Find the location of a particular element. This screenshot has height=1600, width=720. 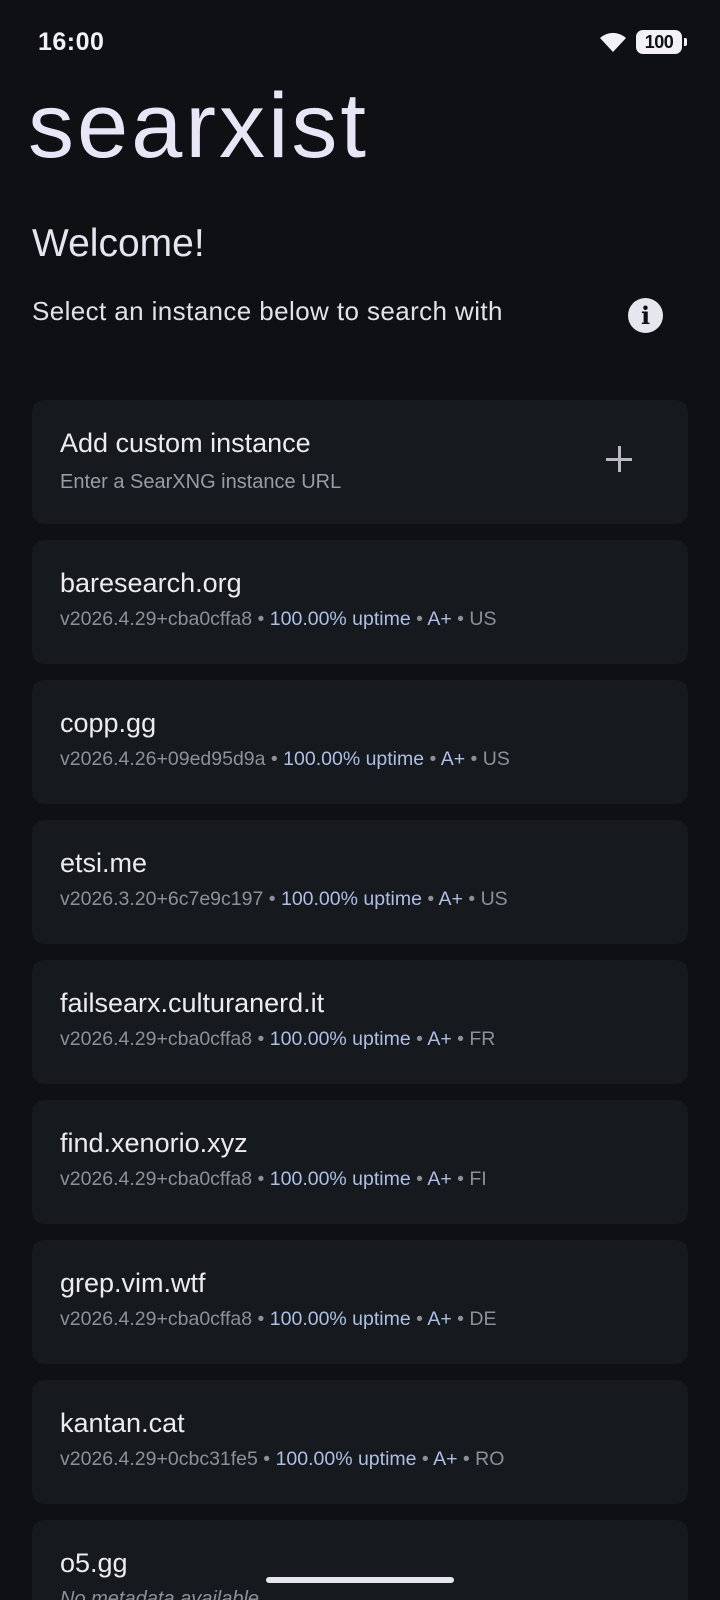

instance-host: o5.gg is located at coordinates (94, 1563).